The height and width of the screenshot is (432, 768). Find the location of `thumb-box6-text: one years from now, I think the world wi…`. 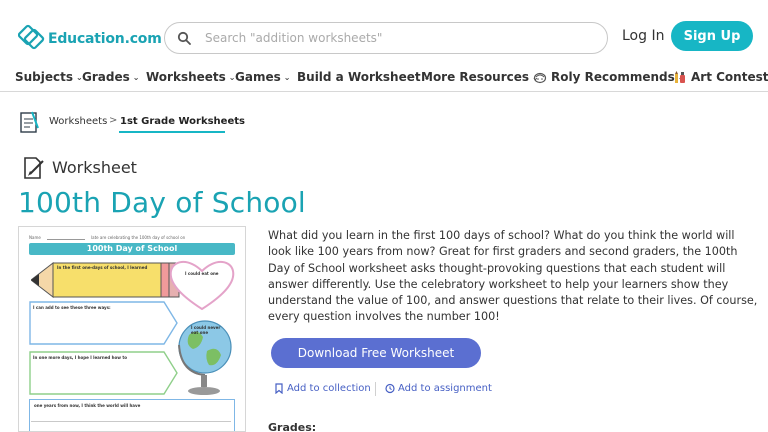

thumb-box6-text: one years from now, I think the world wi… is located at coordinates (87, 405).